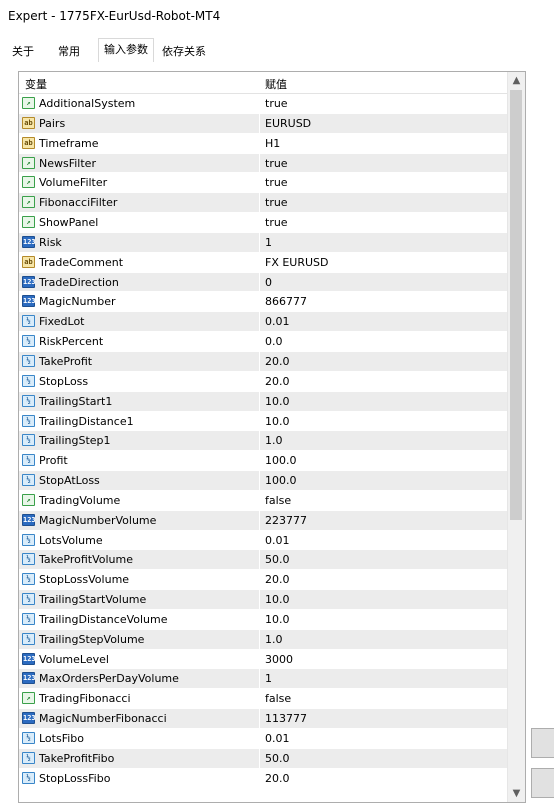 The image size is (554, 805). Describe the element at coordinates (81, 262) in the screenshot. I see `parameter-name: TradeComment` at that location.